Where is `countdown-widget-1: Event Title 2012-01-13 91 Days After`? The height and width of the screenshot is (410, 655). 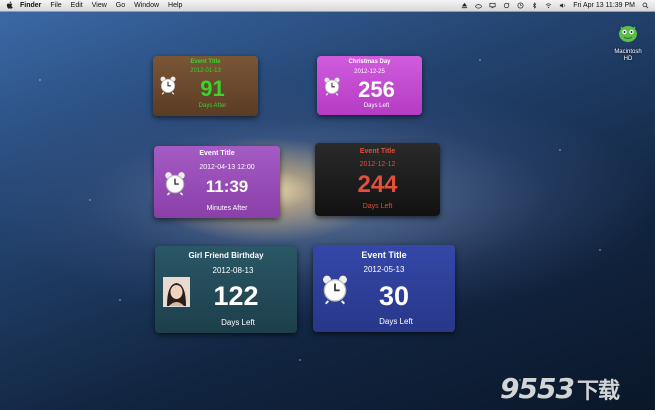
countdown-widget-1: Event Title 2012-01-13 91 Days After is located at coordinates (205, 86).